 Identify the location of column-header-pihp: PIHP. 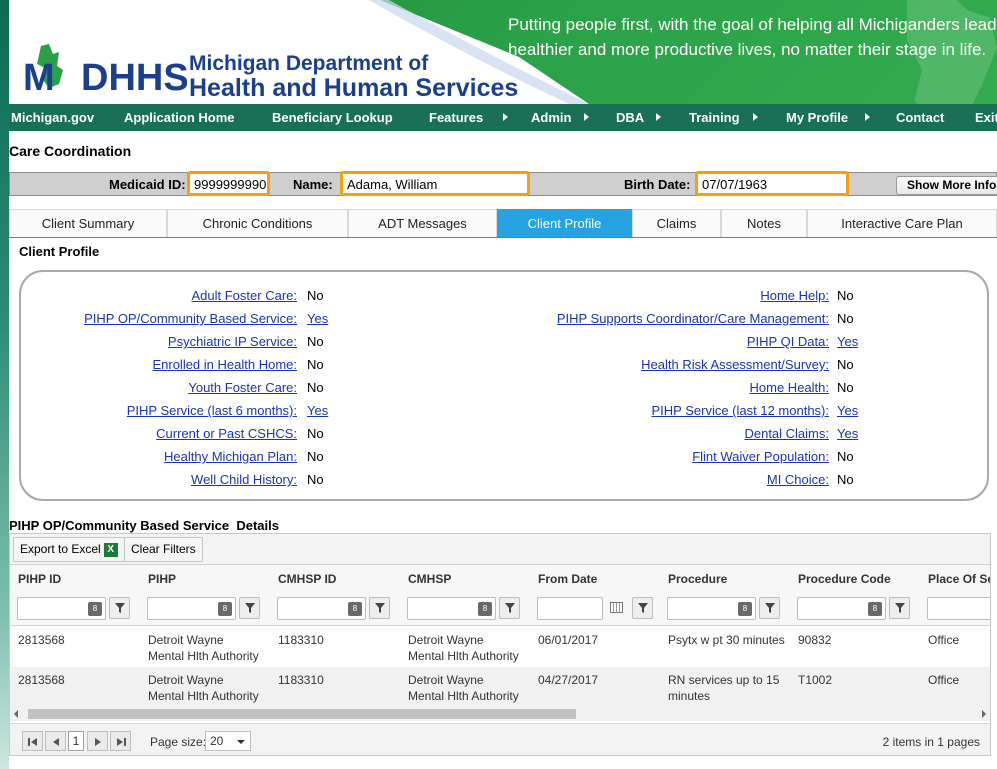
(162, 579).